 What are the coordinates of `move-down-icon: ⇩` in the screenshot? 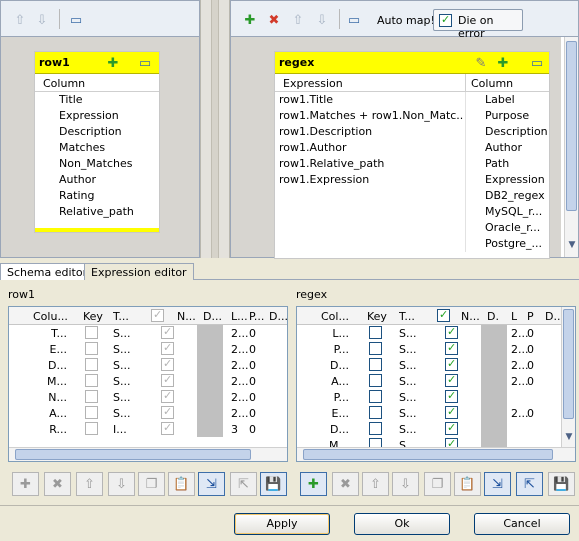 It's located at (322, 20).